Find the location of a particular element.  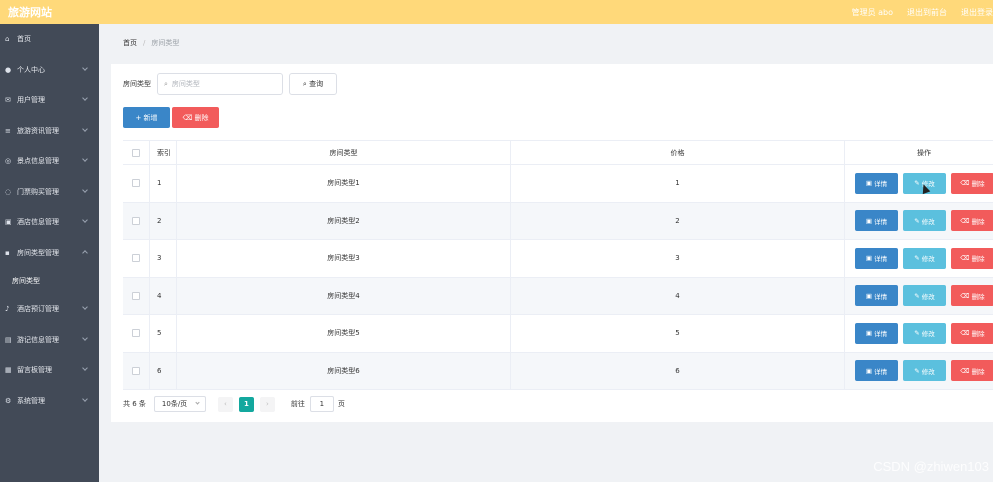

sidebar-item-profile: ● 个人中心 is located at coordinates (49, 70).